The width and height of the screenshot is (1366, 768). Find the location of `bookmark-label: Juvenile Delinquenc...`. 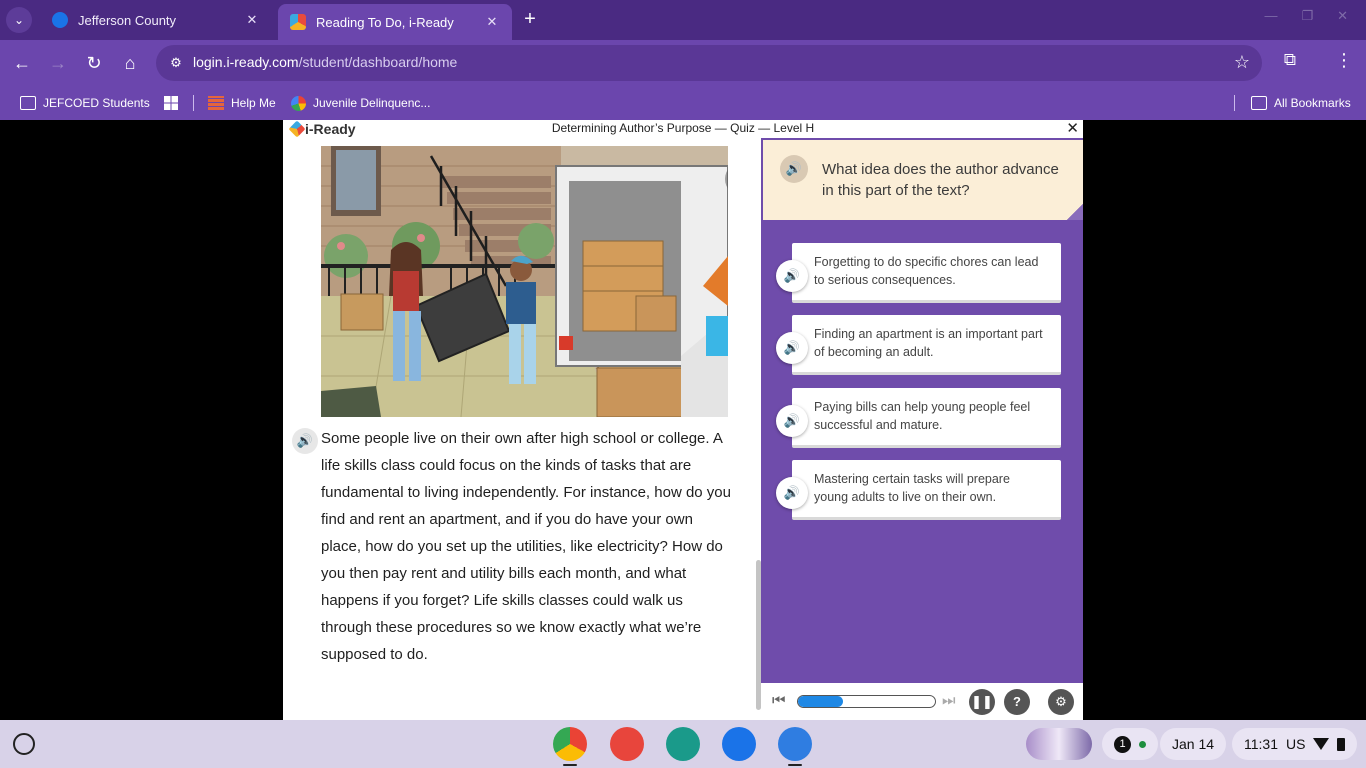

bookmark-label: Juvenile Delinquenc... is located at coordinates (372, 103).